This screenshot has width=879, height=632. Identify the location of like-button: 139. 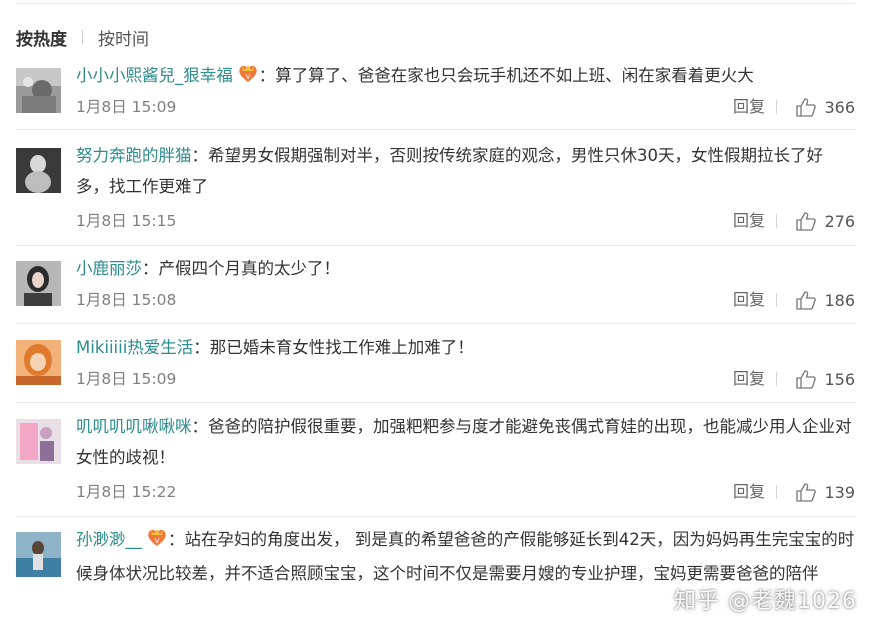
(825, 492).